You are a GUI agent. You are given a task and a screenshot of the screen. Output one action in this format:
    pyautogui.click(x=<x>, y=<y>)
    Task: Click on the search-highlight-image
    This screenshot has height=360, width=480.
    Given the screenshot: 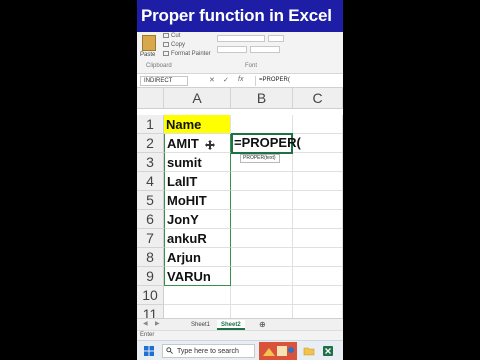 What is the action you would take?
    pyautogui.click(x=278, y=351)
    